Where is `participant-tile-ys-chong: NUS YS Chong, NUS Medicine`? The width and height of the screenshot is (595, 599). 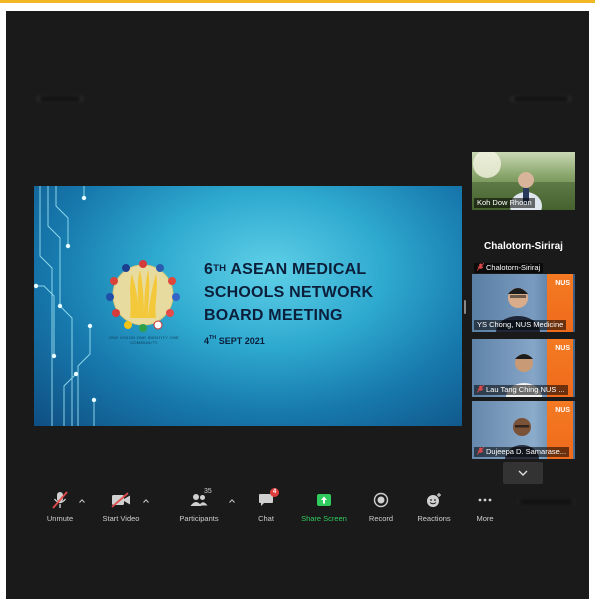
participant-tile-ys-chong: NUS YS Chong, NUS Medicine is located at coordinates (523, 303).